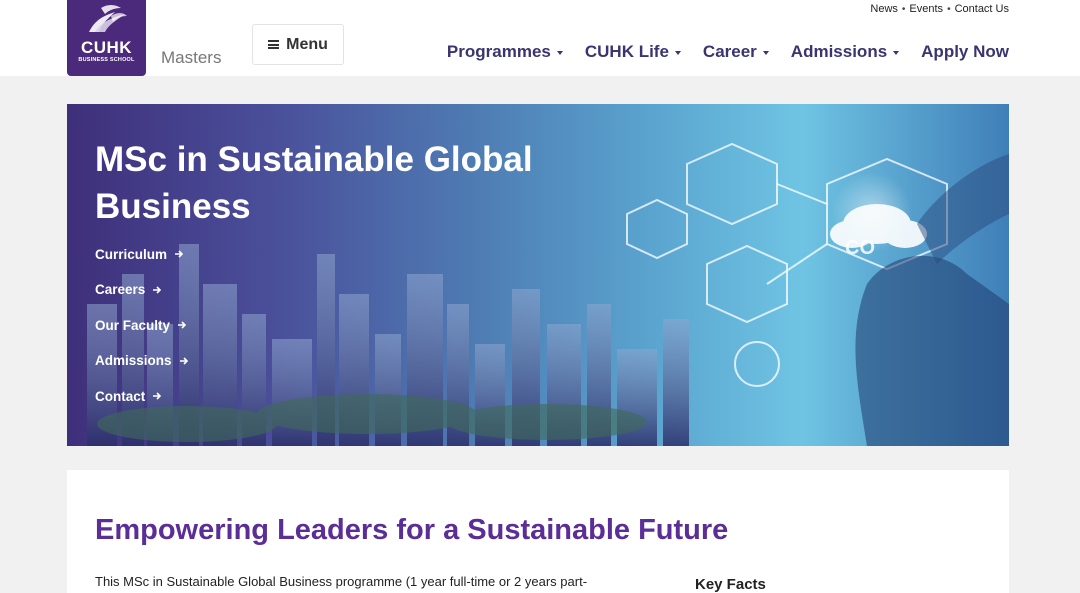  I want to click on key-facts-heading: Key Facts, so click(730, 584).